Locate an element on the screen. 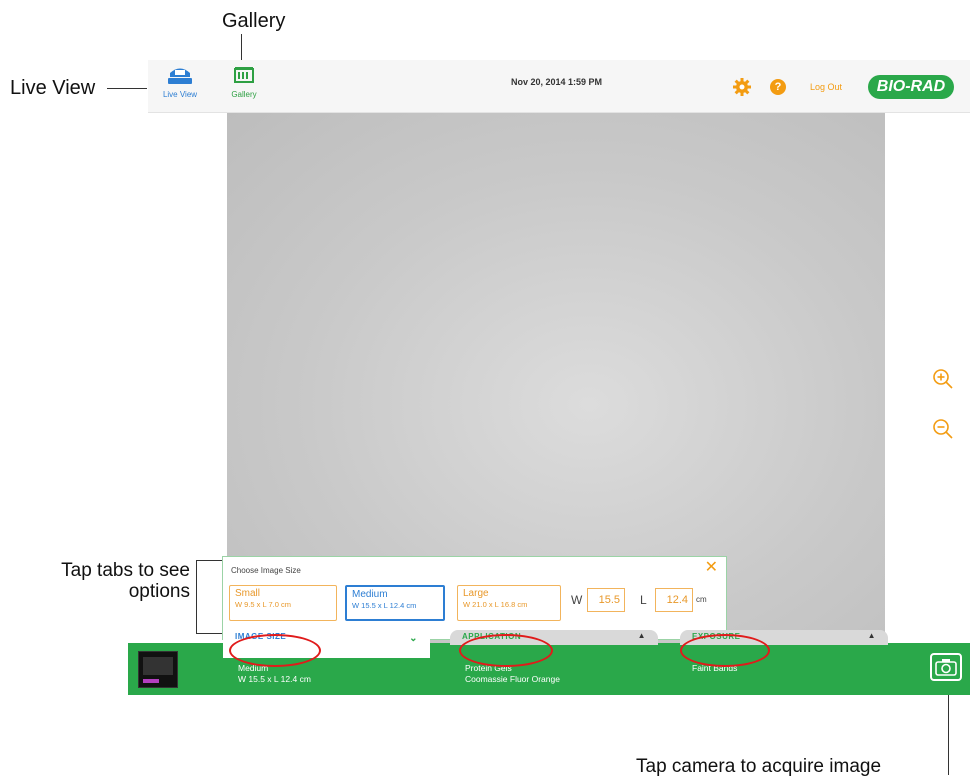 The height and width of the screenshot is (781, 972). length-label: L is located at coordinates (643, 600).